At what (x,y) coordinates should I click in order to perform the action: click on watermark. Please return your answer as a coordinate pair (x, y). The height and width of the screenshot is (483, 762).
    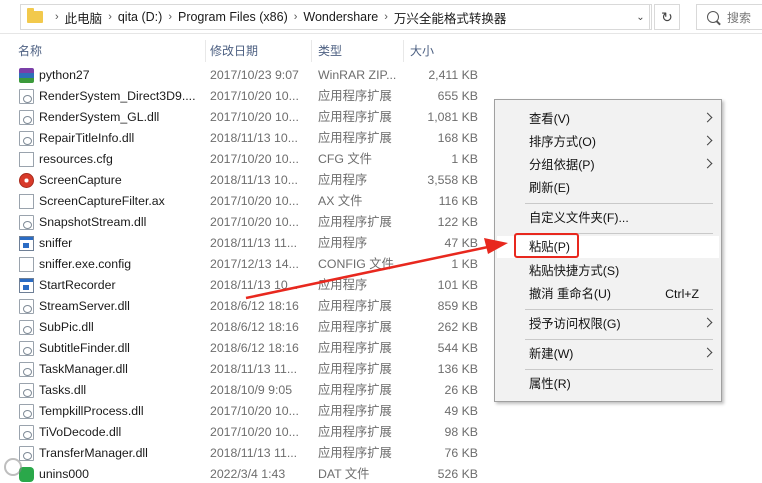
    Looking at the image, I should click on (57, 468).